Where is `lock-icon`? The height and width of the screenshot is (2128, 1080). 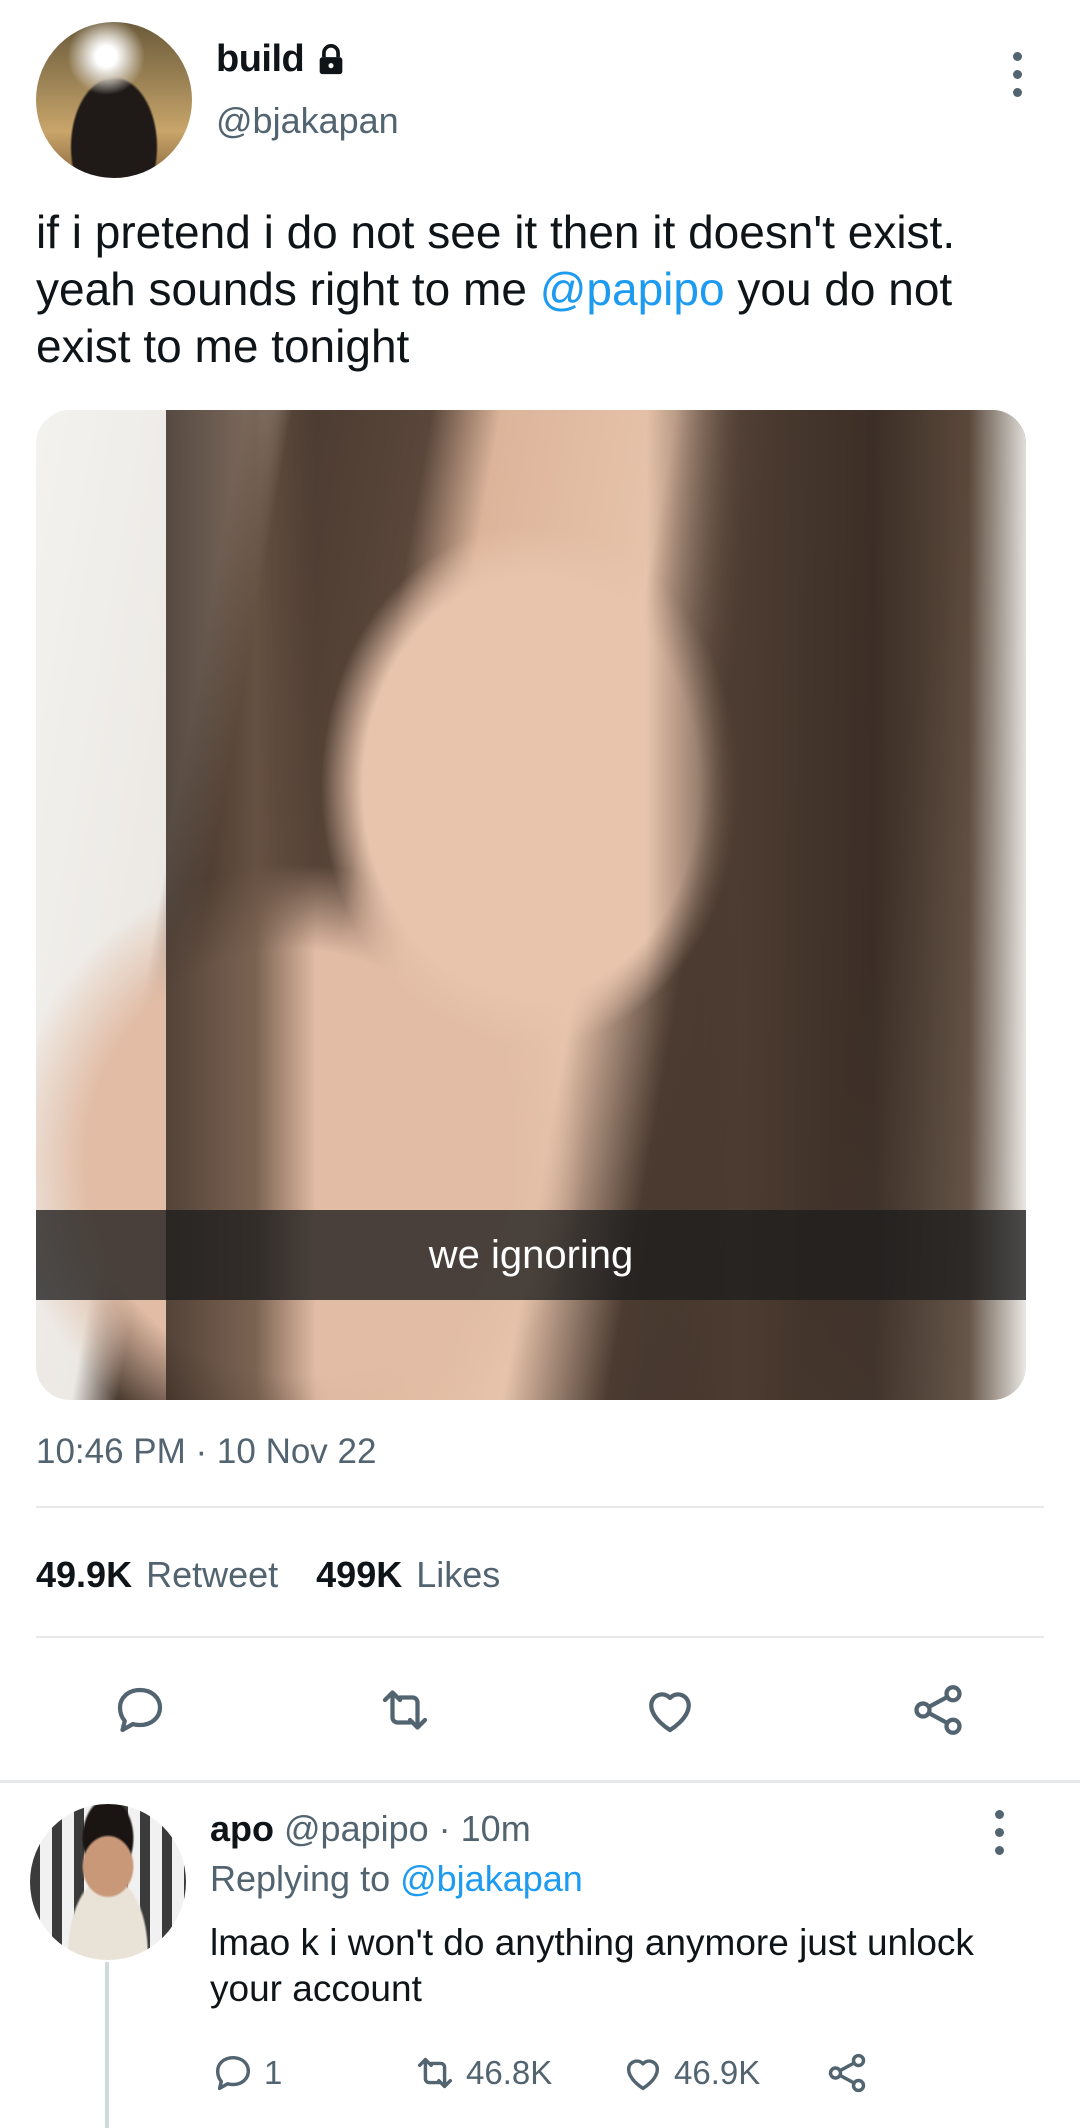
lock-icon is located at coordinates (331, 58).